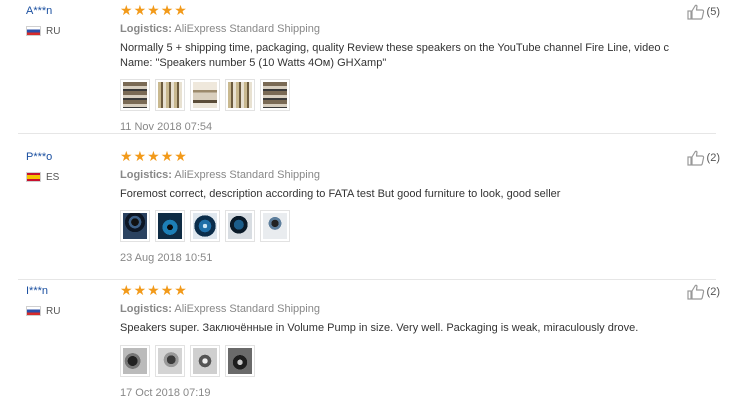  I want to click on reviewer-info: P***o ES, so click(71, 167).